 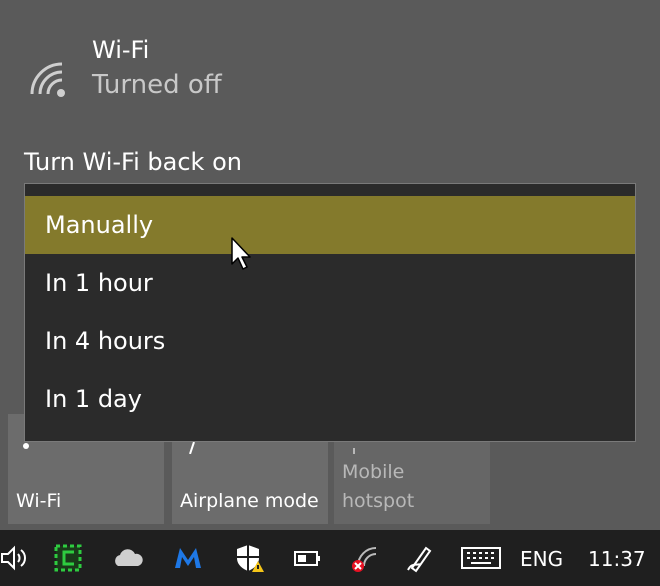 What do you see at coordinates (378, 487) in the screenshot?
I see `tile-hotspot-label: Mobile hotspot` at bounding box center [378, 487].